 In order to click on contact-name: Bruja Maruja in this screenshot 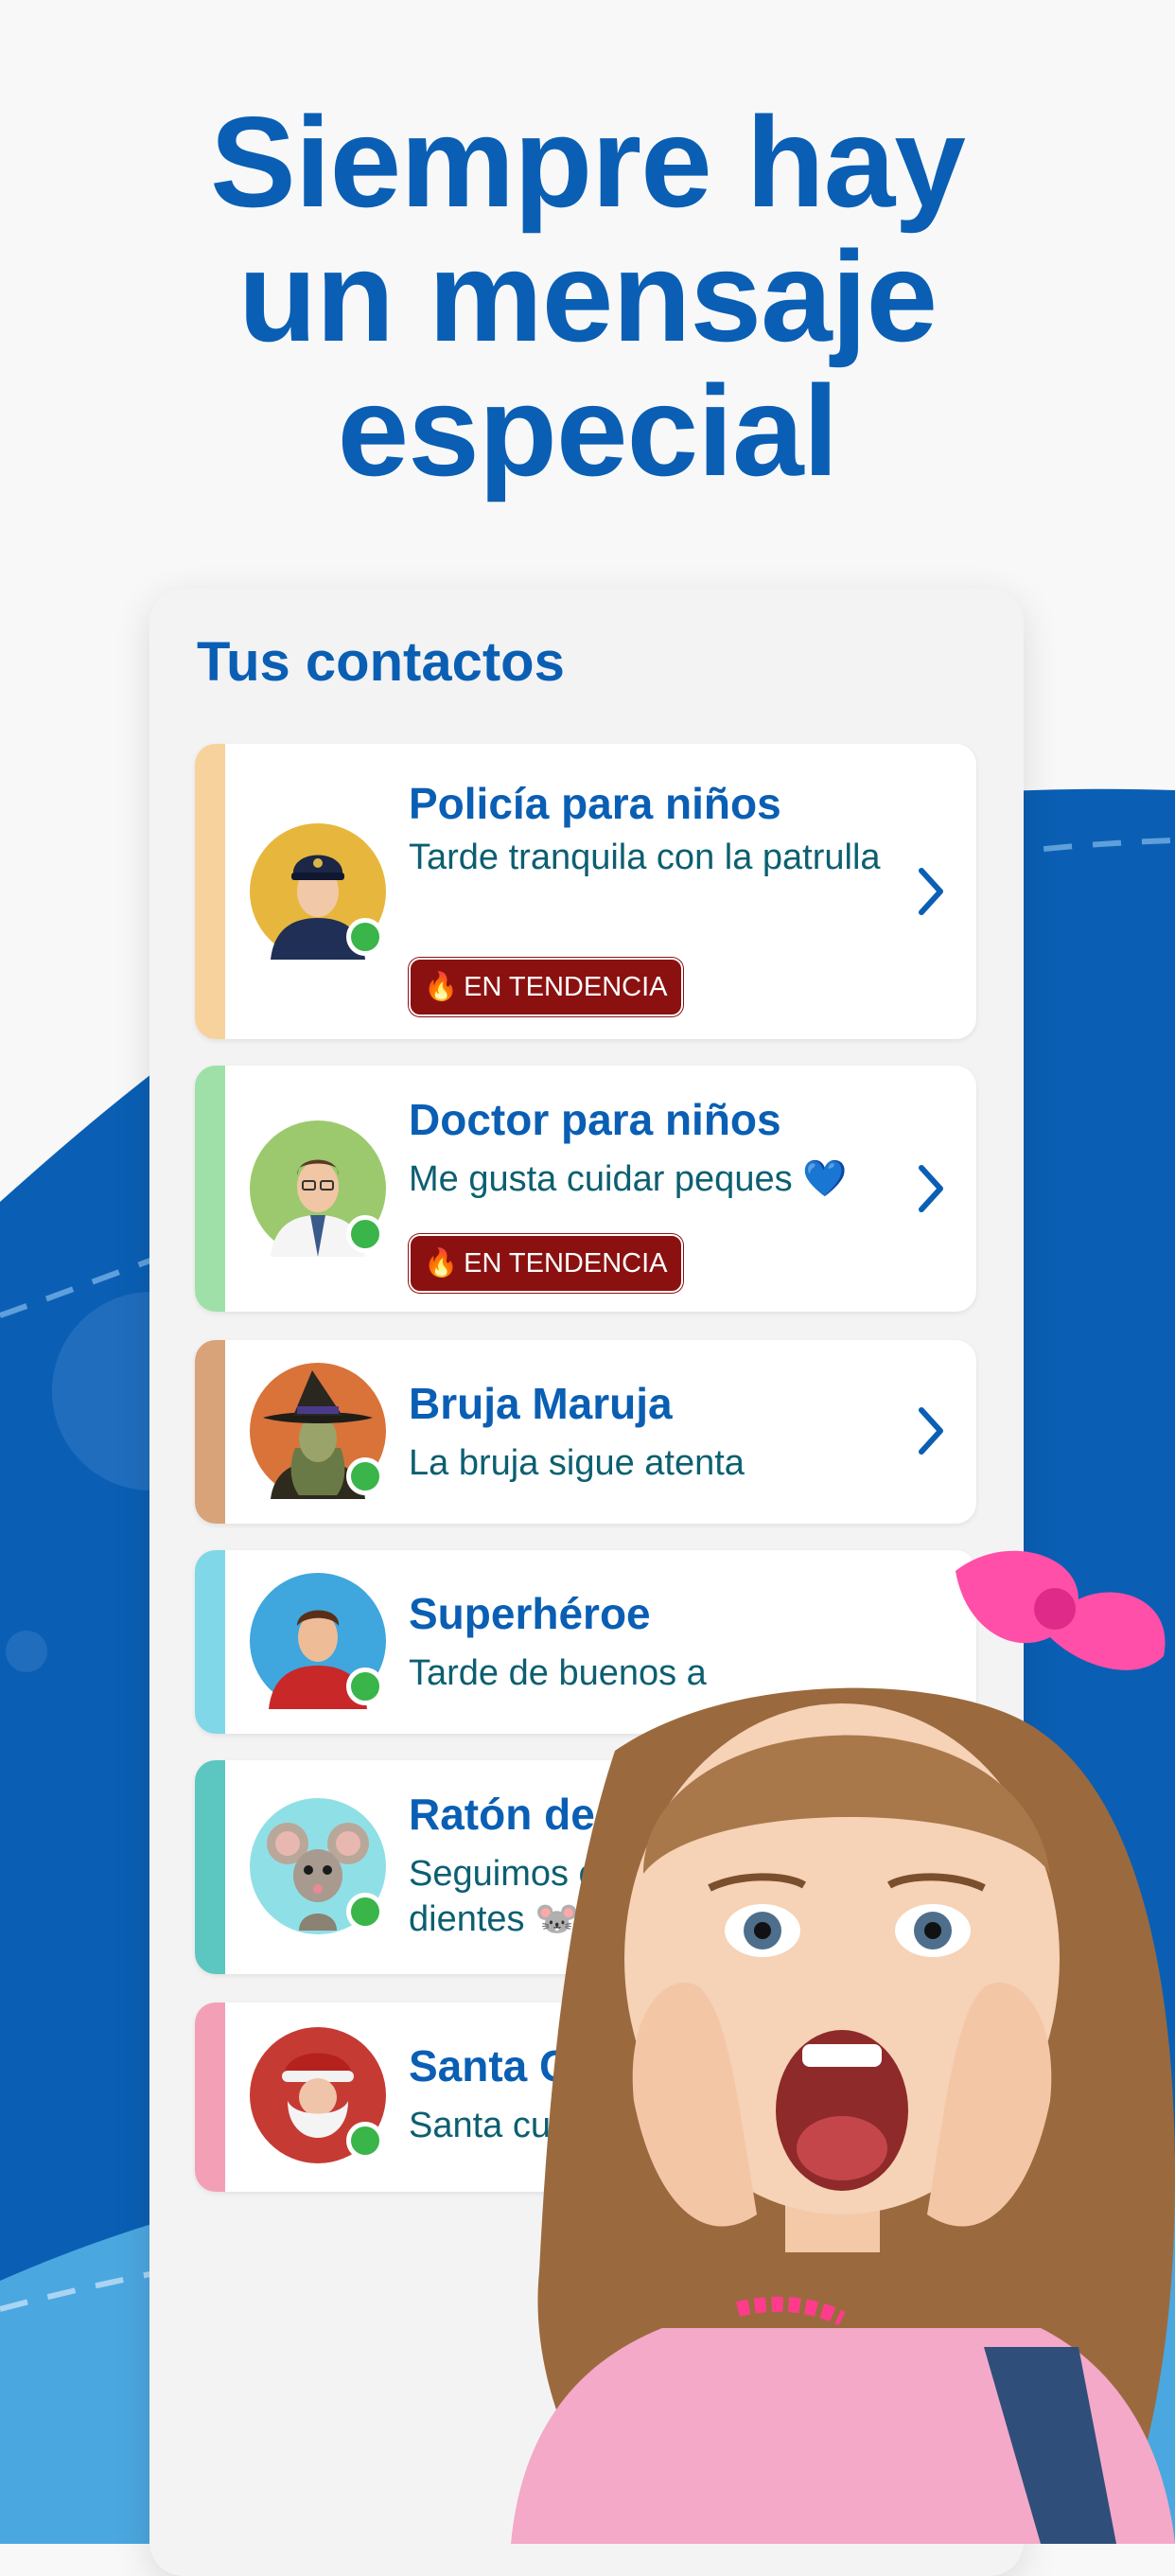, I will do `click(541, 1403)`.